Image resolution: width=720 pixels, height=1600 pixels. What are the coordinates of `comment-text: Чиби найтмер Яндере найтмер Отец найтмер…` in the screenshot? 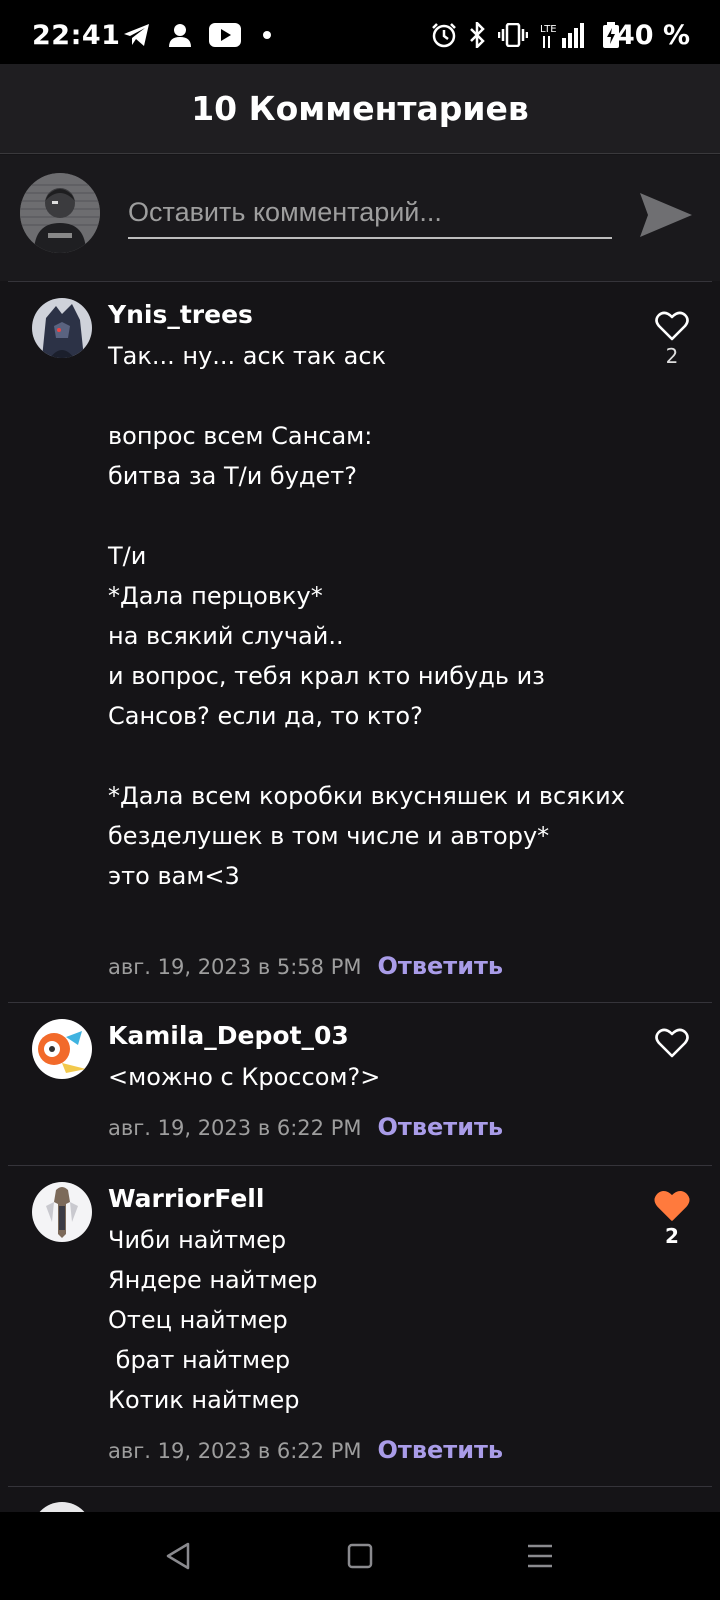 It's located at (213, 1320).